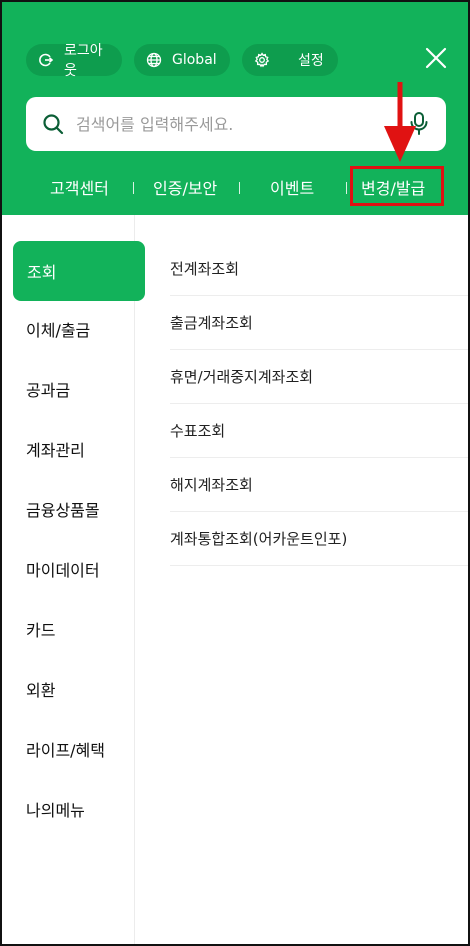  I want to click on quick-link-event: 이벤트, so click(292, 187).